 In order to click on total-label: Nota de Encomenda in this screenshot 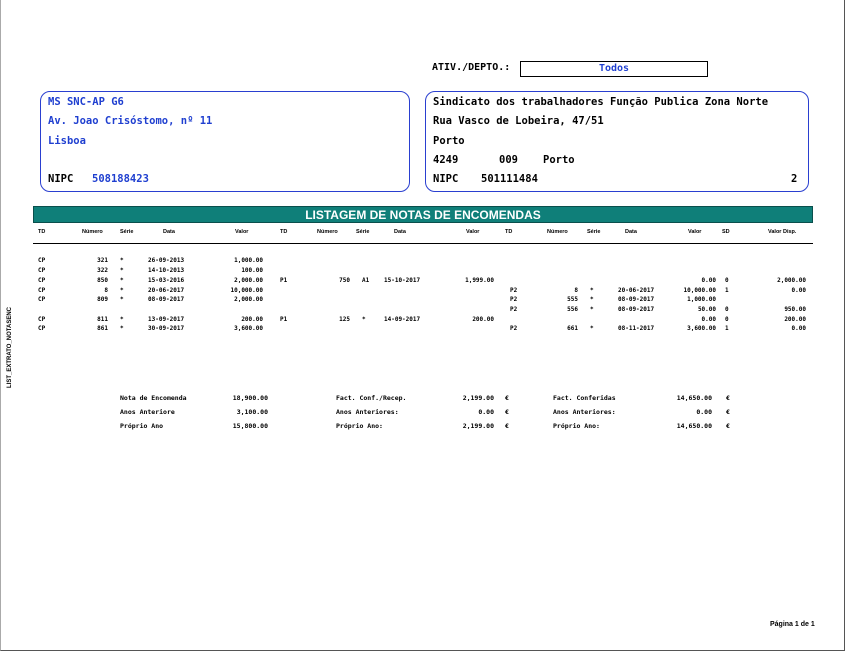, I will do `click(153, 398)`.